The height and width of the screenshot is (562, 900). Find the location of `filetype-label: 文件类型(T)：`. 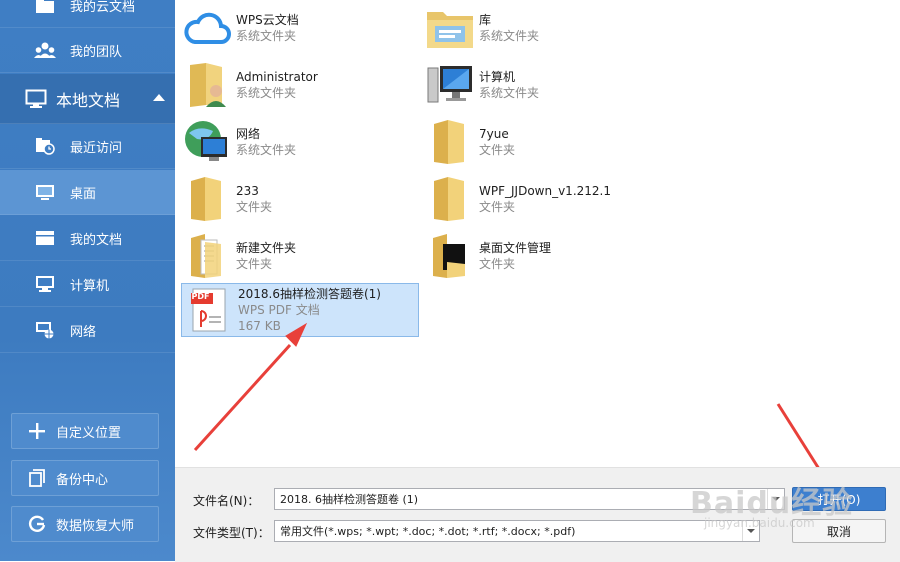

filetype-label: 文件类型(T)： is located at coordinates (231, 533).